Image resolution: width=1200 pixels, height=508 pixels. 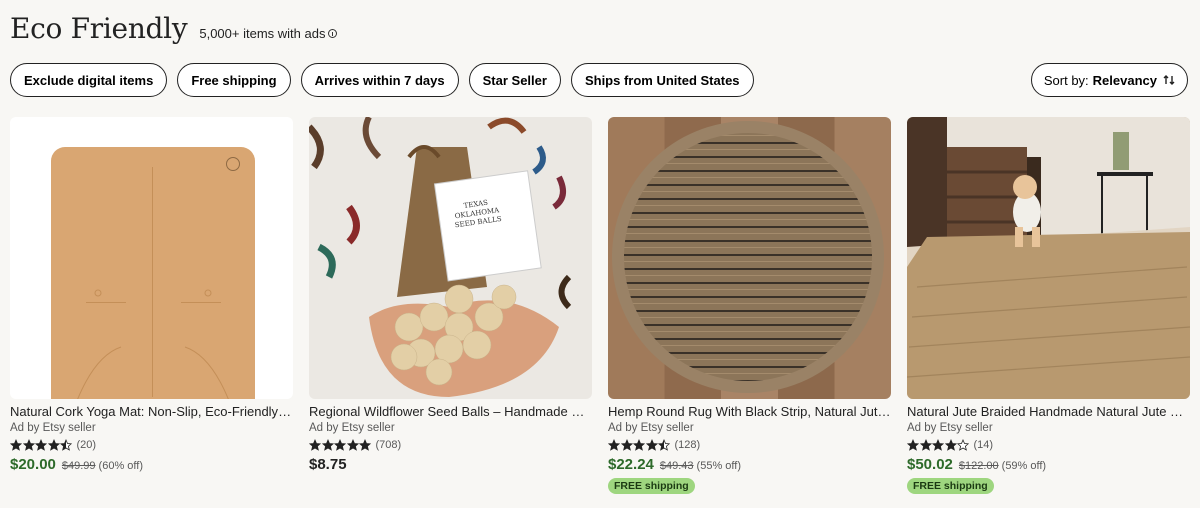 I want to click on review-count: (128), so click(x=687, y=445).